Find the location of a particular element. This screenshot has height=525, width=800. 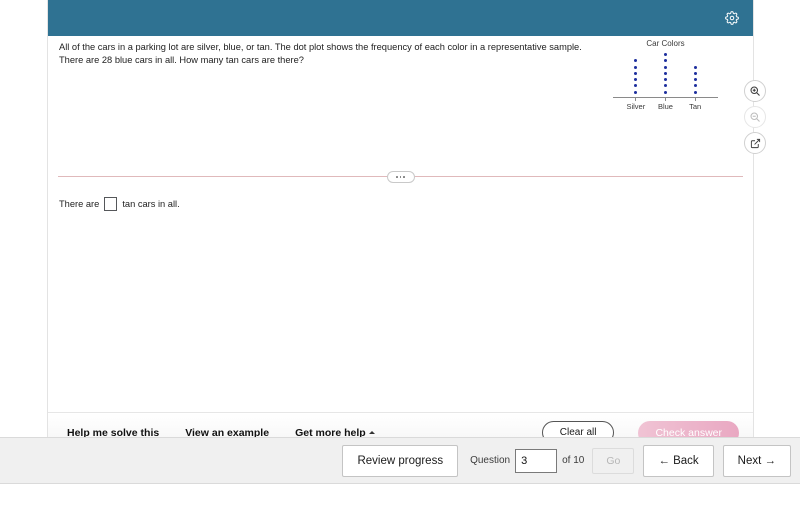

figure-tool-rail is located at coordinates (755, 117).